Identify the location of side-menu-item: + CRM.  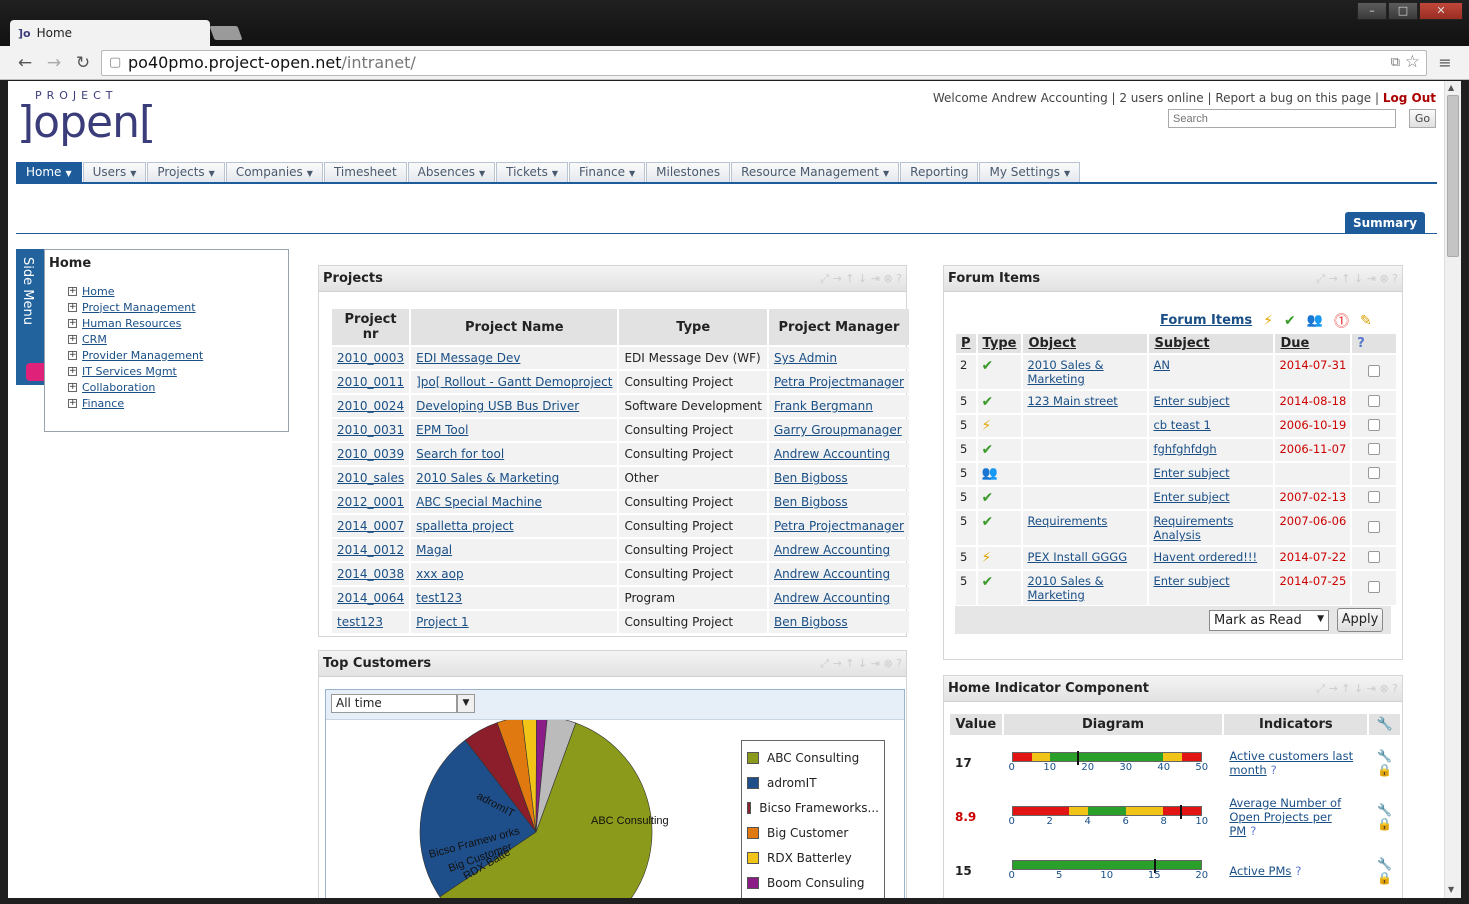
(176, 339).